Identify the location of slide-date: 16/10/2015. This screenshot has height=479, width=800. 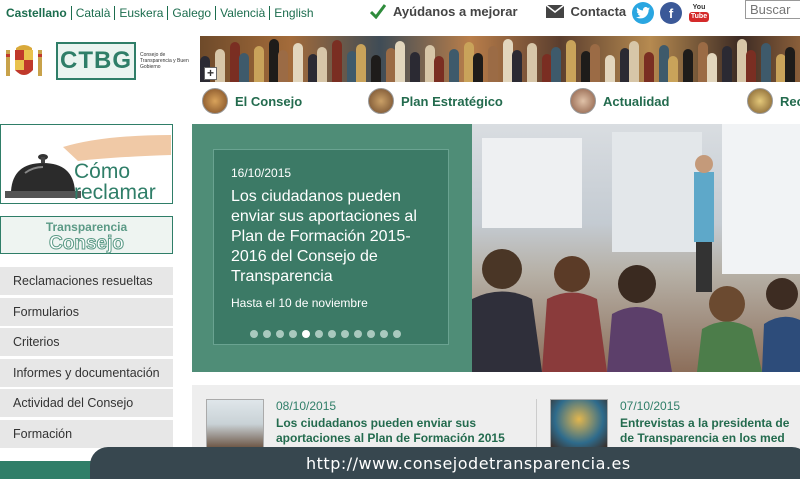
(261, 173).